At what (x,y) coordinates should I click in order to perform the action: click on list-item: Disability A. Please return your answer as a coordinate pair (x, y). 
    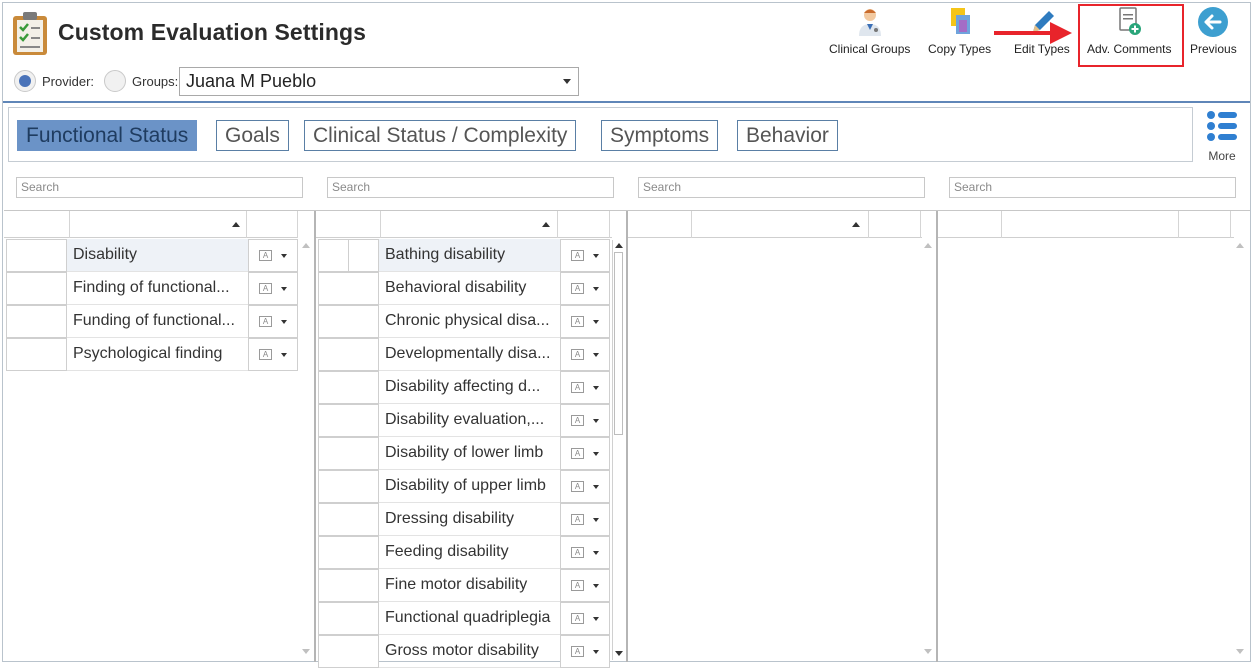
    Looking at the image, I should click on (152, 255).